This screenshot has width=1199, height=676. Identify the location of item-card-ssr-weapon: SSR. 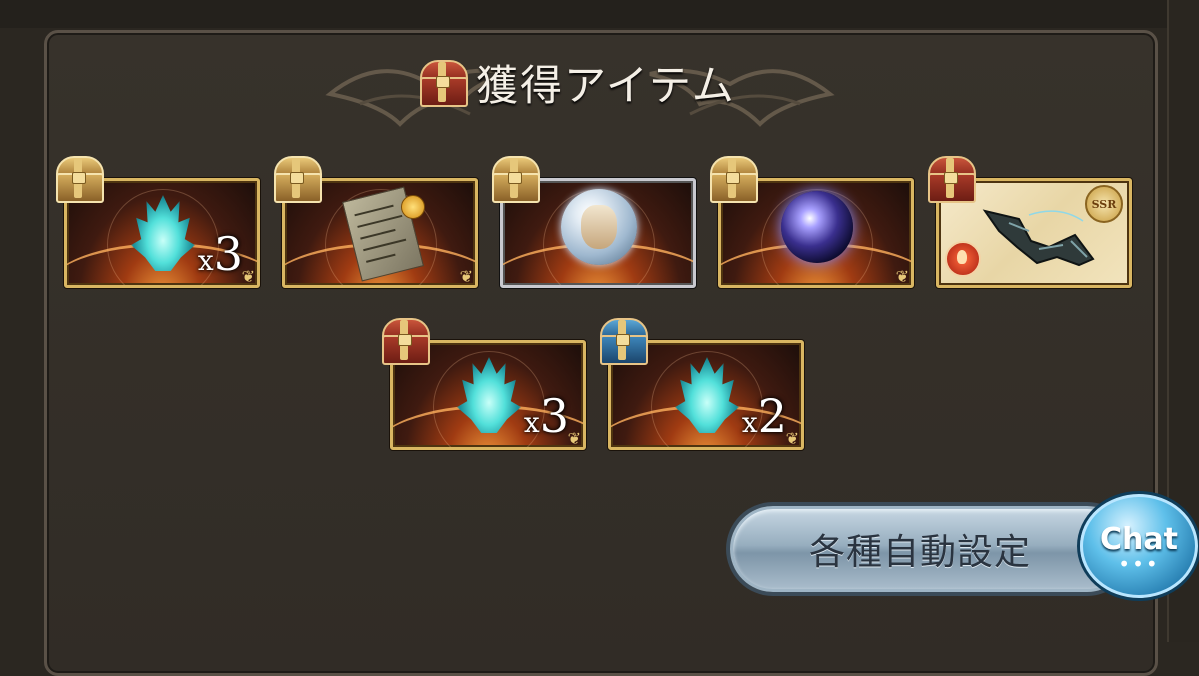
(1029, 222).